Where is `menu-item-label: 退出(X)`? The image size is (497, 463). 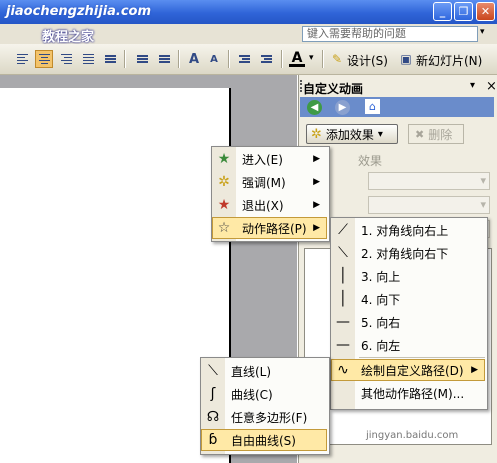
menu-item-label: 退出(X) is located at coordinates (263, 205).